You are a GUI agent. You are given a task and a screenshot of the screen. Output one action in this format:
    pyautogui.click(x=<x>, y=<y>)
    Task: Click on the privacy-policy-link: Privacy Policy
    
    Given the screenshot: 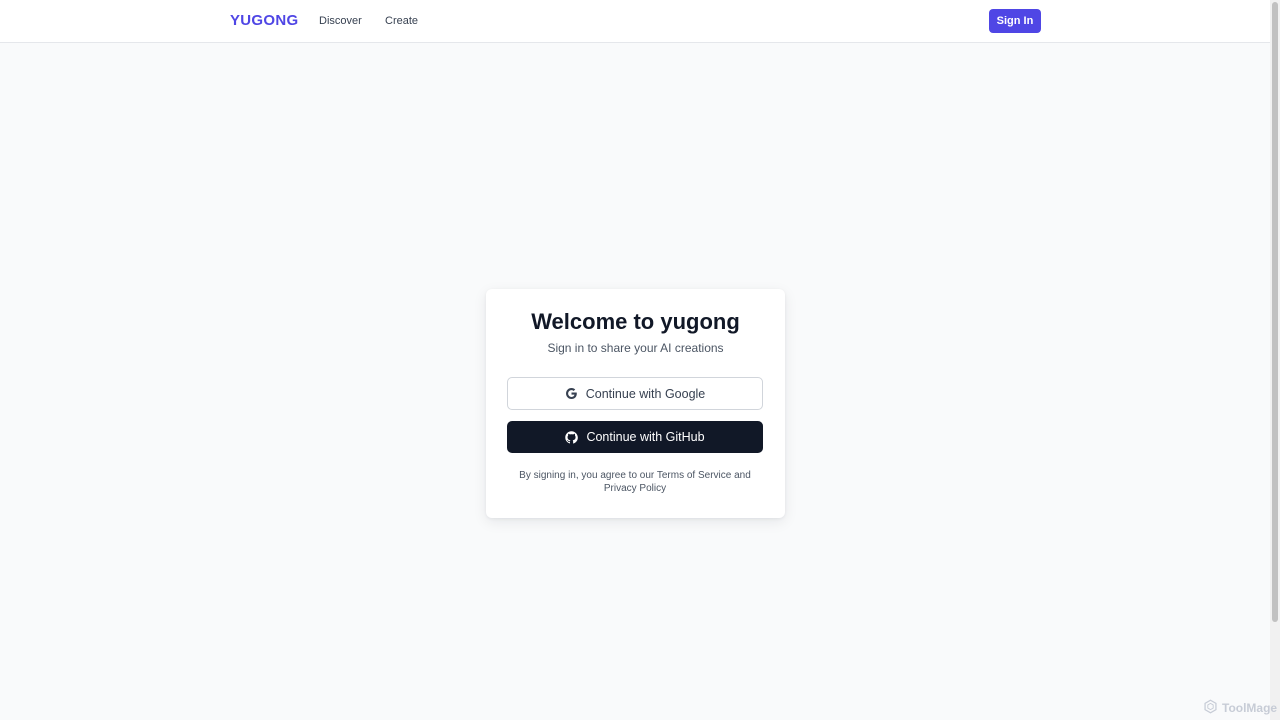 What is the action you would take?
    pyautogui.click(x=635, y=488)
    